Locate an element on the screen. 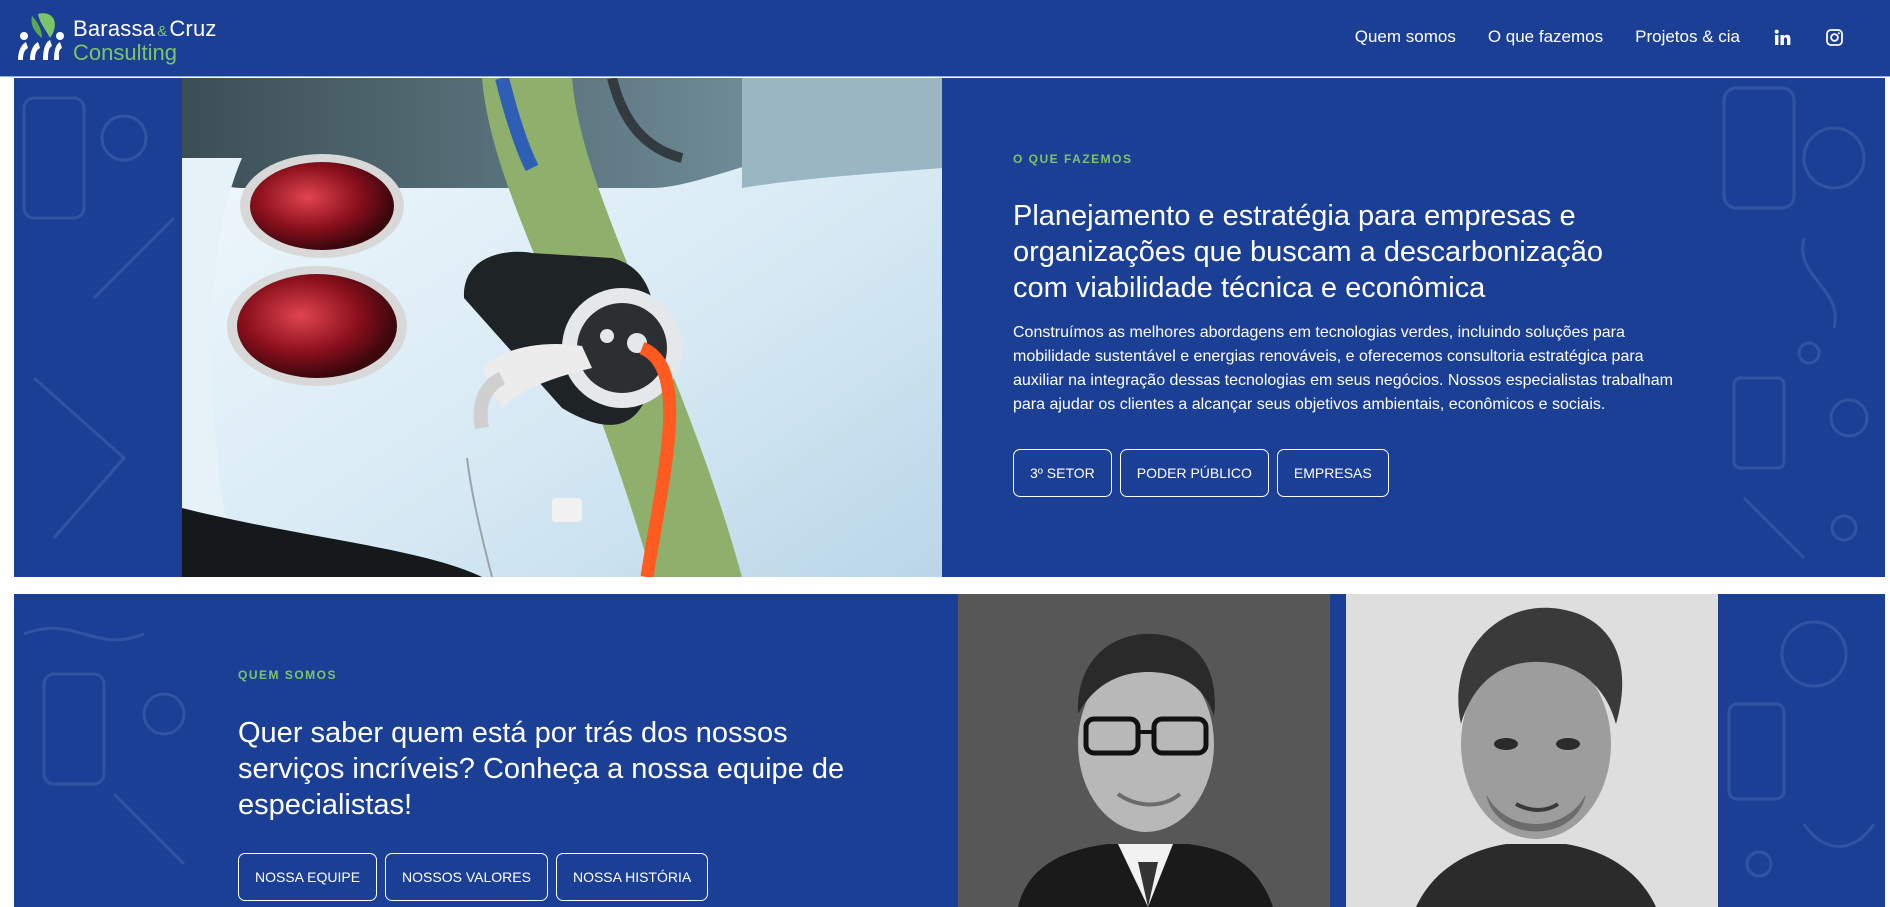 The width and height of the screenshot is (1890, 907). empresas-button: EMPRESAS is located at coordinates (1332, 473).